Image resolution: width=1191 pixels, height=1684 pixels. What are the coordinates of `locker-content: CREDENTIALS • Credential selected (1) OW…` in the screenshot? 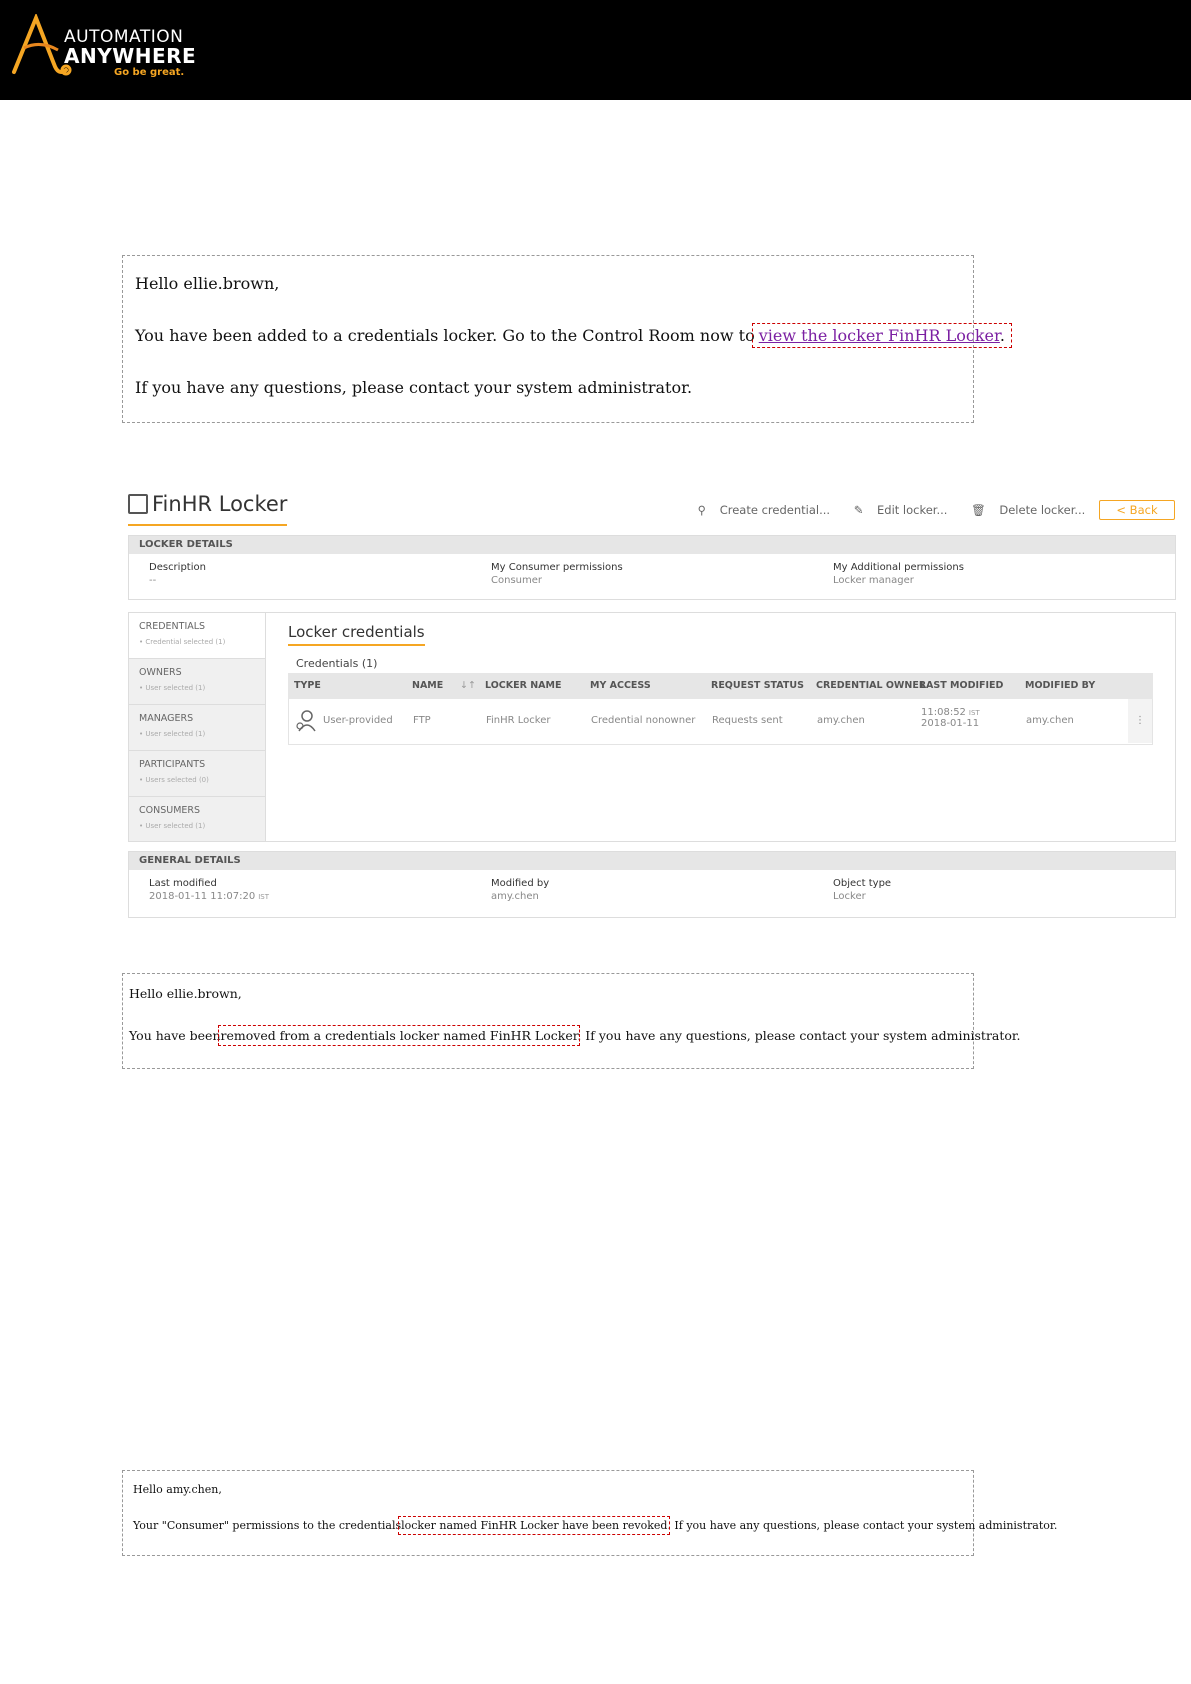 It's located at (652, 727).